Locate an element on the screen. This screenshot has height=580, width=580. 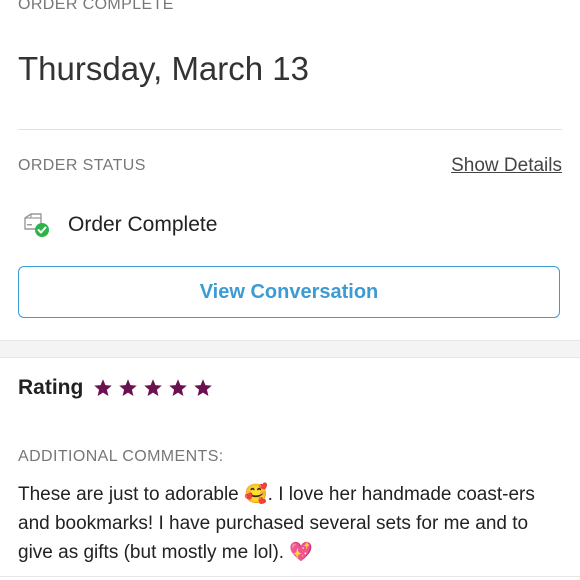
package-check-icon is located at coordinates (36, 225).